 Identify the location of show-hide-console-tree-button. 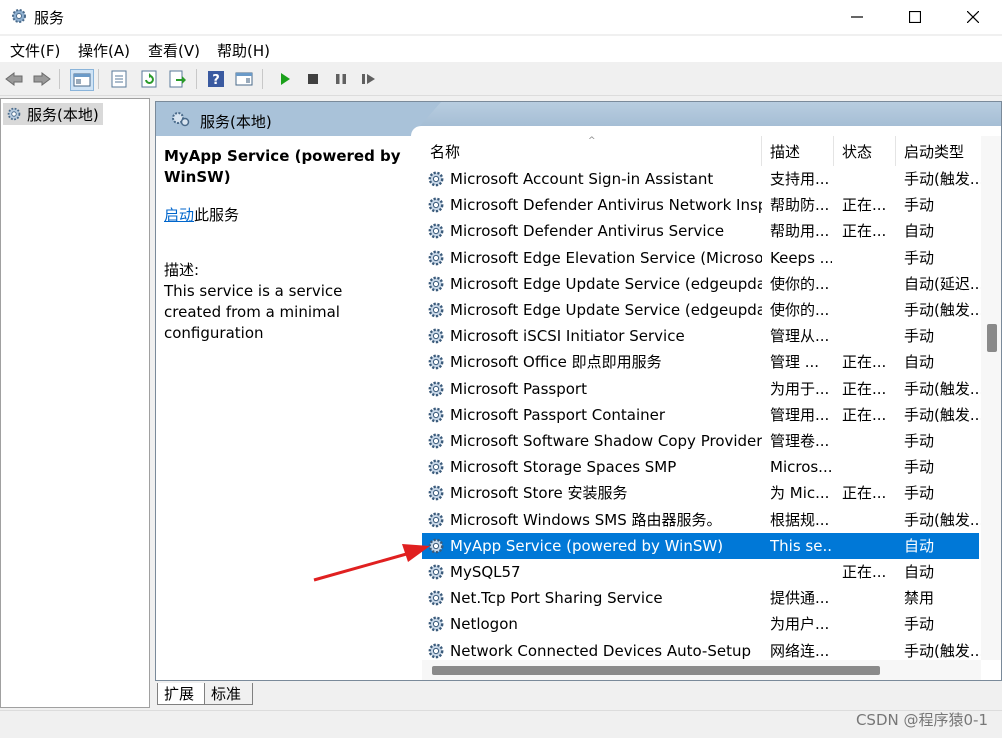
(82, 80).